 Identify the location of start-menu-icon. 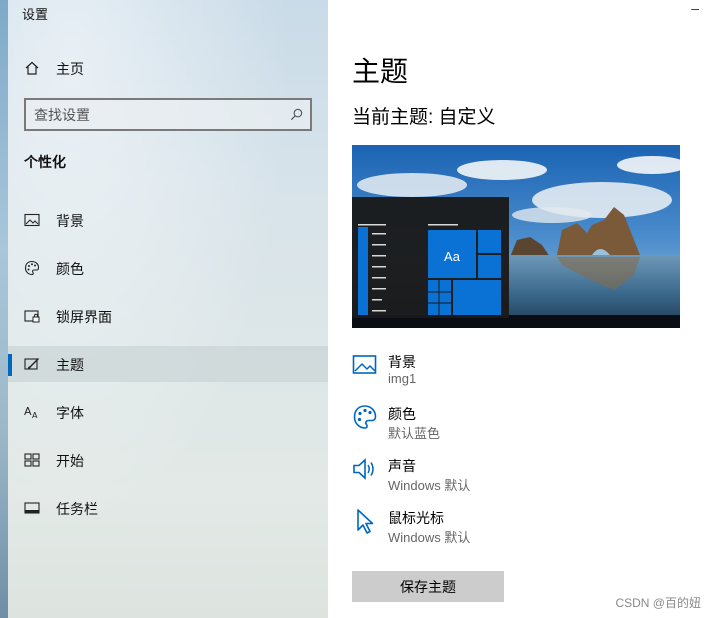
(32, 460).